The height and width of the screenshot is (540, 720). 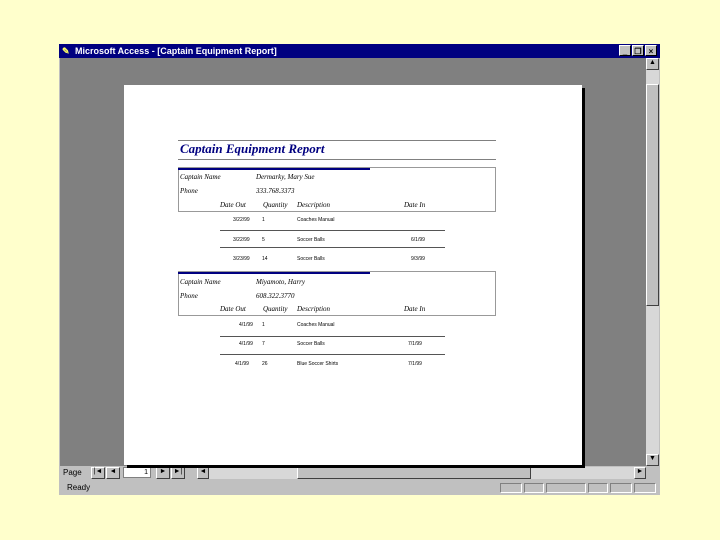 What do you see at coordinates (651, 50) in the screenshot?
I see `close-button: ×` at bounding box center [651, 50].